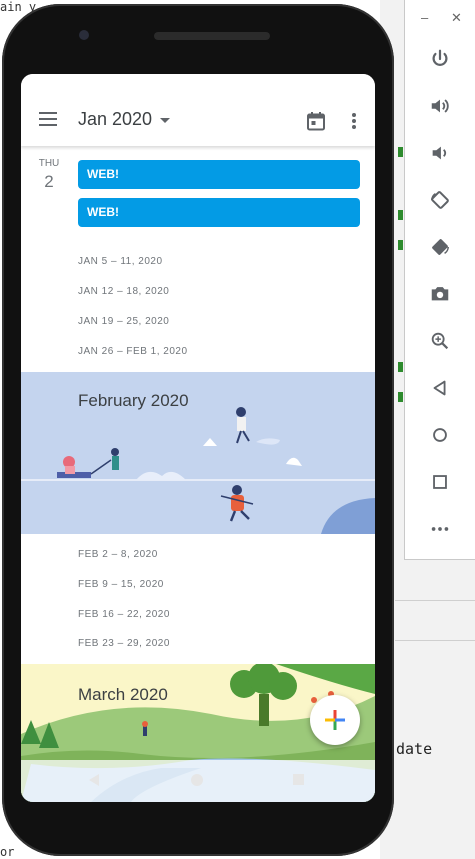 This screenshot has width=475, height=859. Describe the element at coordinates (439, 280) in the screenshot. I see `emulator-toolbar: – ✕` at that location.